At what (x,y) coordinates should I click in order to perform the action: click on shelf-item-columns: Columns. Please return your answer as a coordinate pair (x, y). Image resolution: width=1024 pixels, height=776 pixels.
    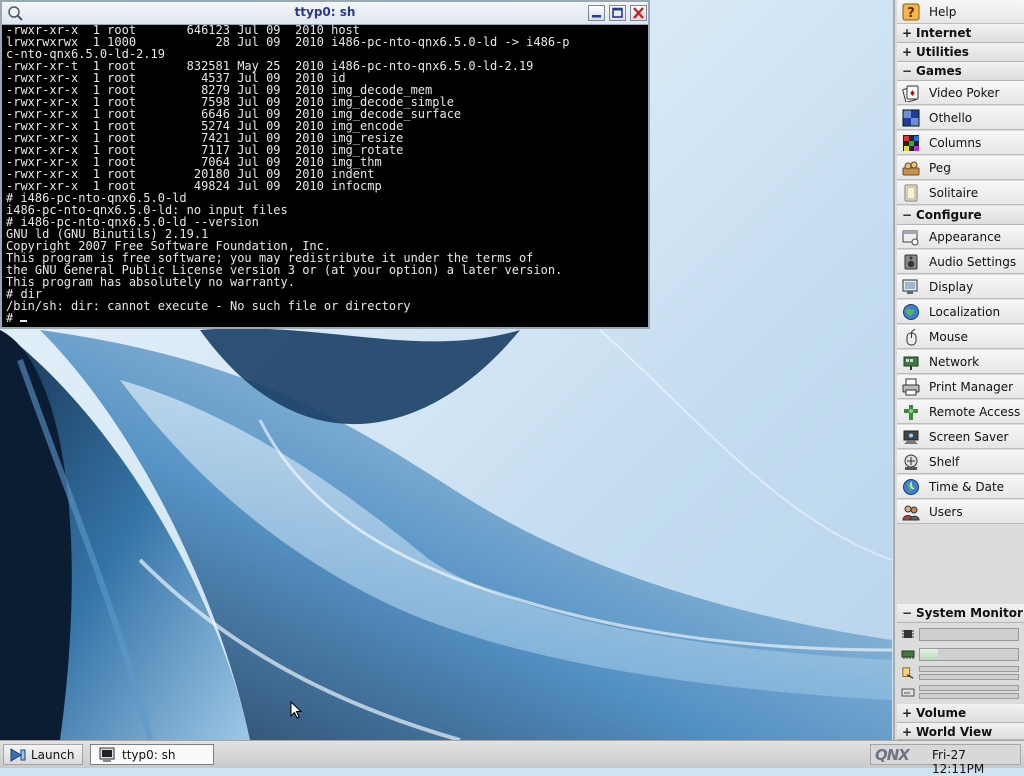
    Looking at the image, I should click on (960, 143).